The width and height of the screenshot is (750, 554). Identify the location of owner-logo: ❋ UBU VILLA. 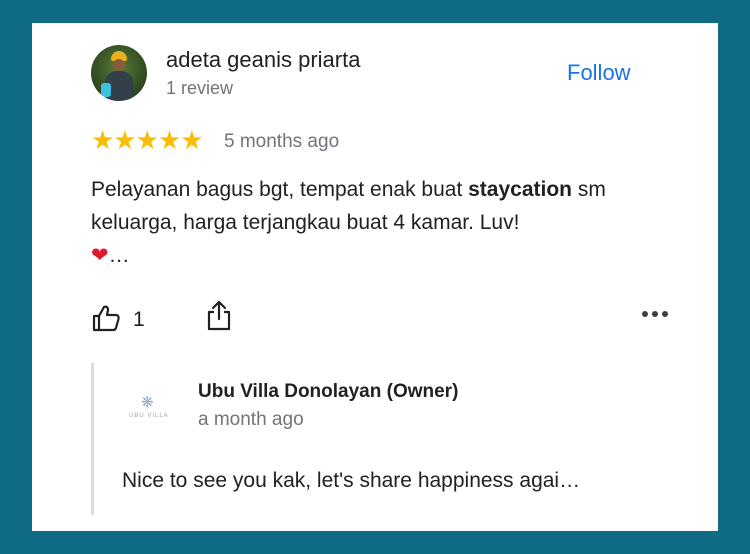
(148, 411).